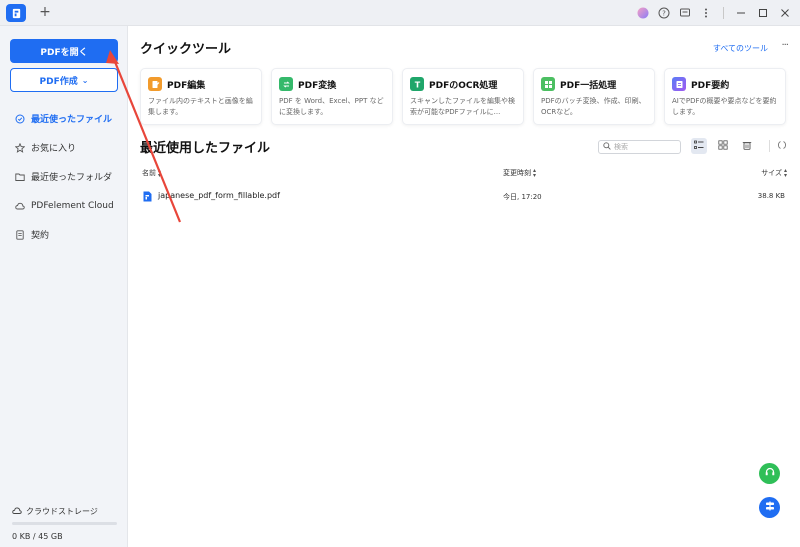  I want to click on column-header-name: 名前 ▴ ▾, so click(152, 173).